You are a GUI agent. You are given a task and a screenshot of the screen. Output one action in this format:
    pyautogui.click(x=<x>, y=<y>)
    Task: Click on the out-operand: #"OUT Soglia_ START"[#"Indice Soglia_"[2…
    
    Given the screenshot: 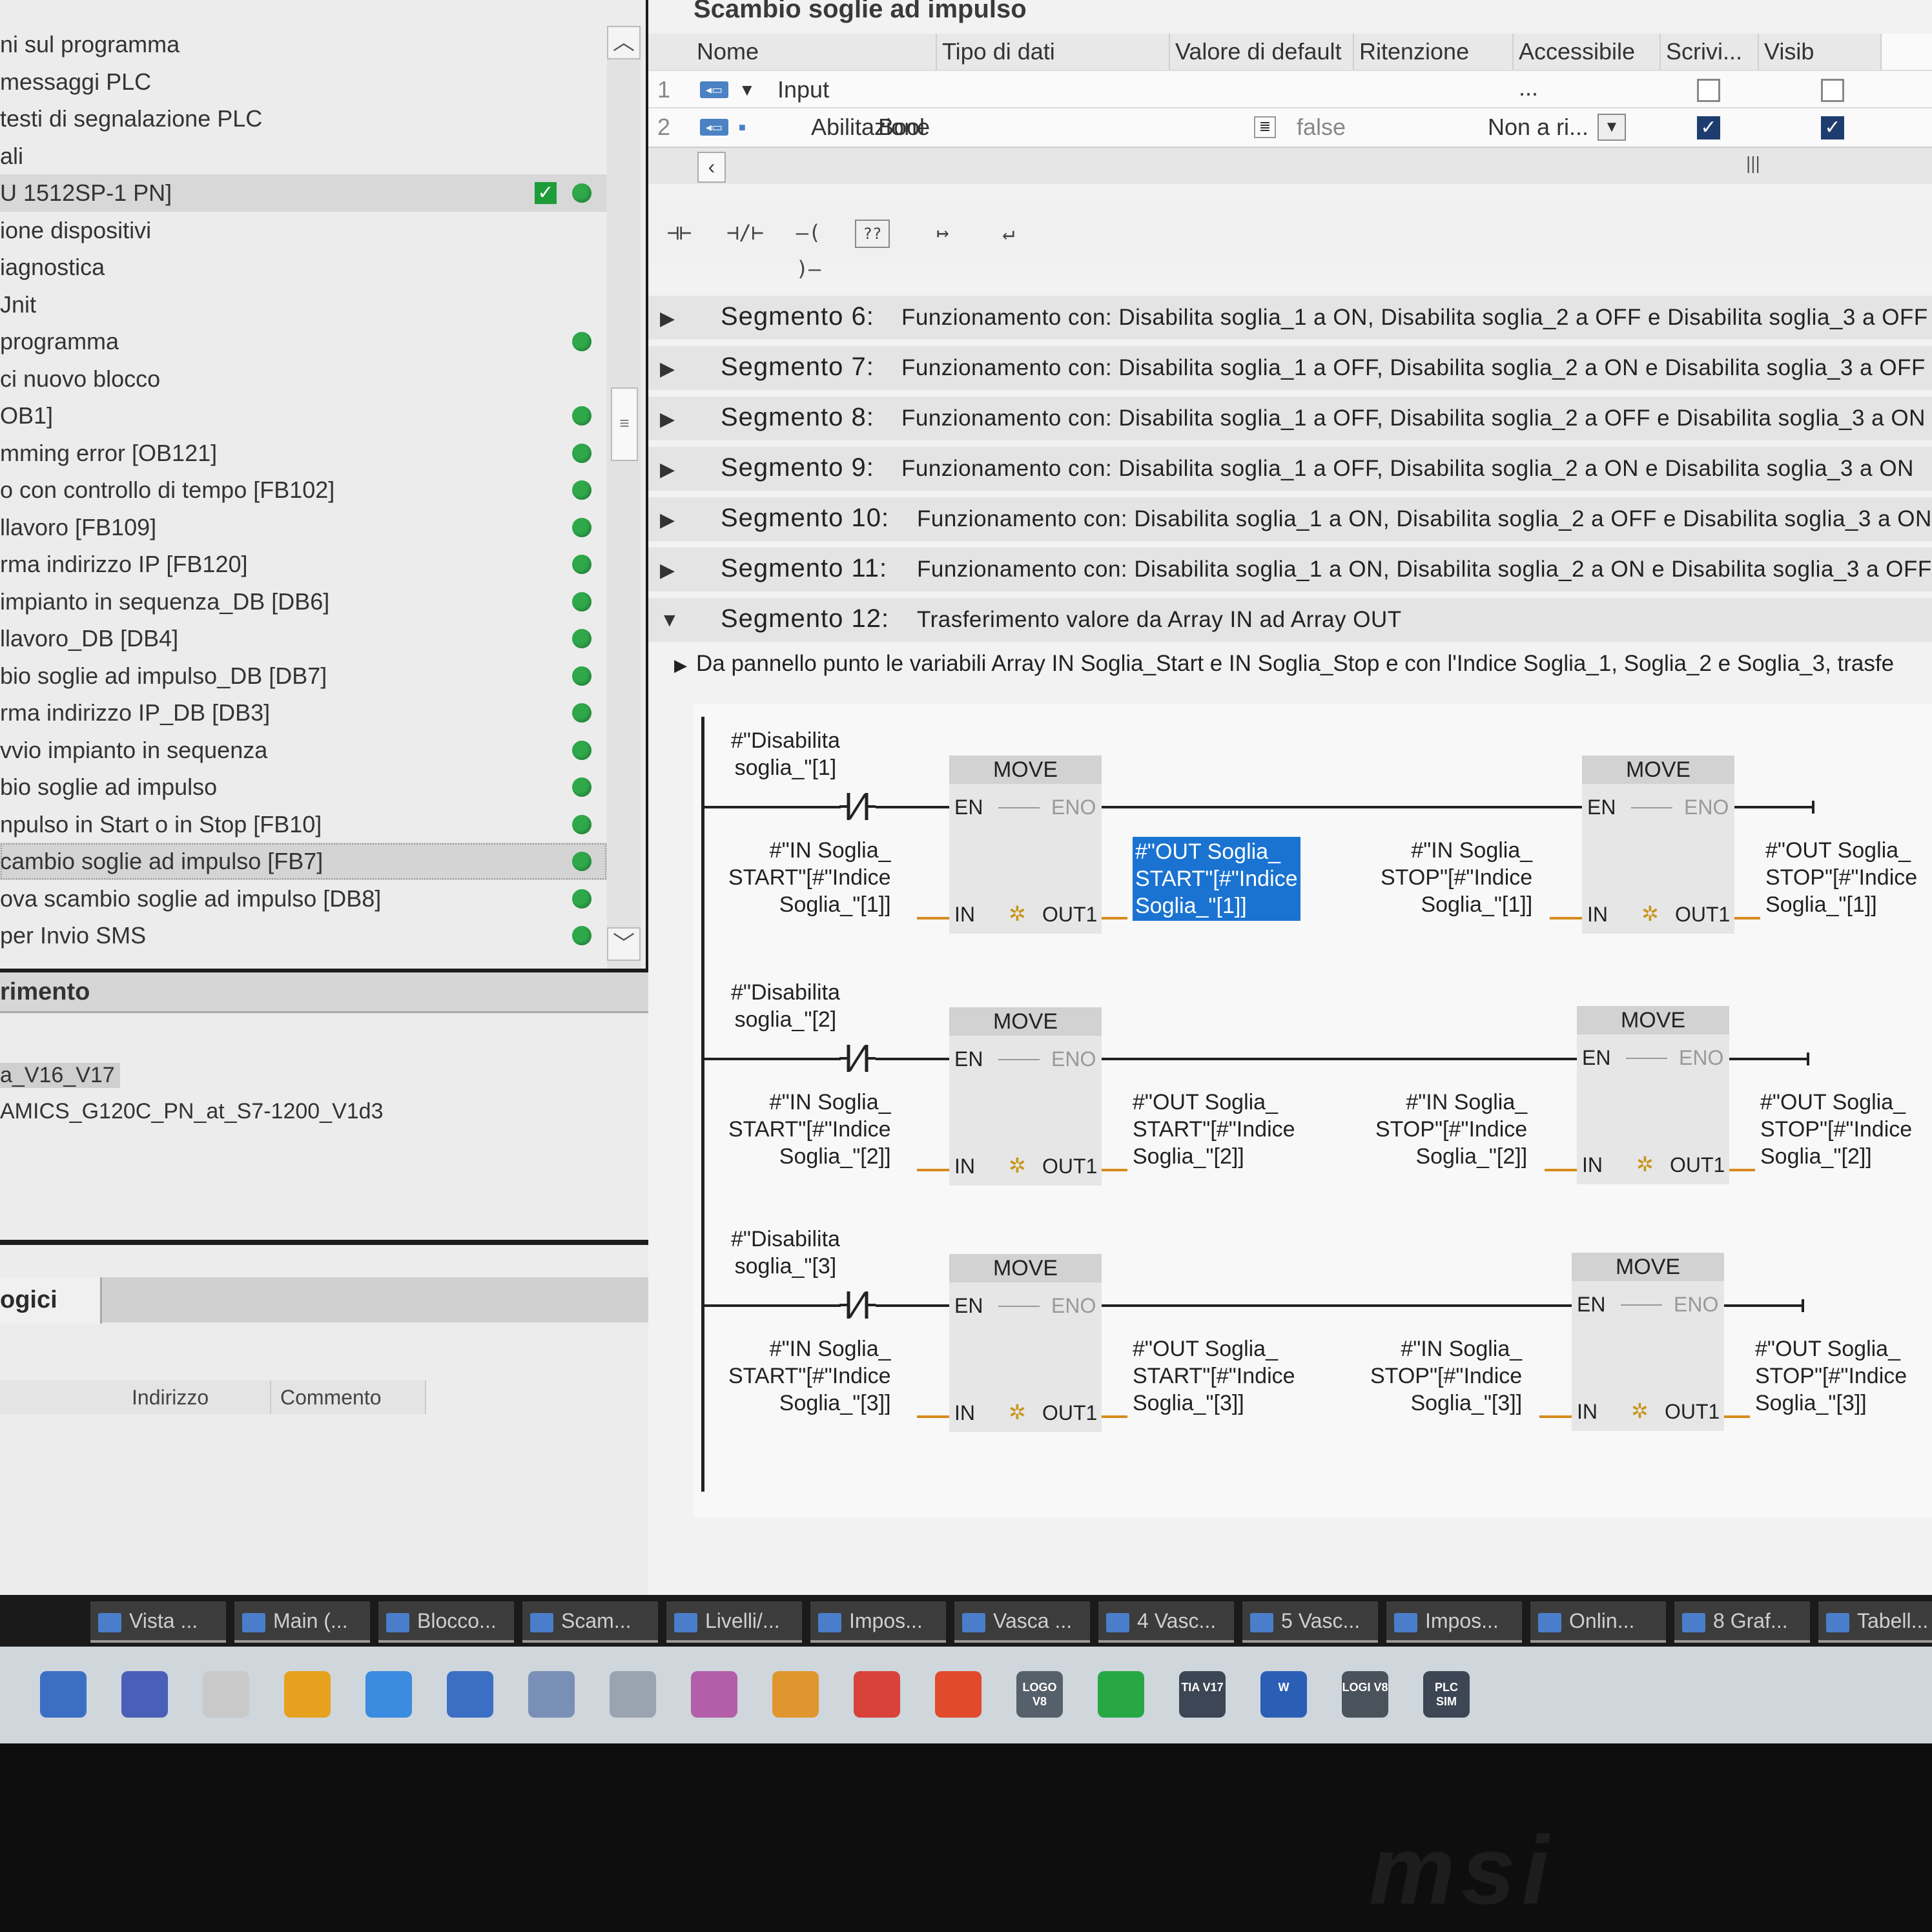 What is the action you would take?
    pyautogui.click(x=1214, y=1129)
    